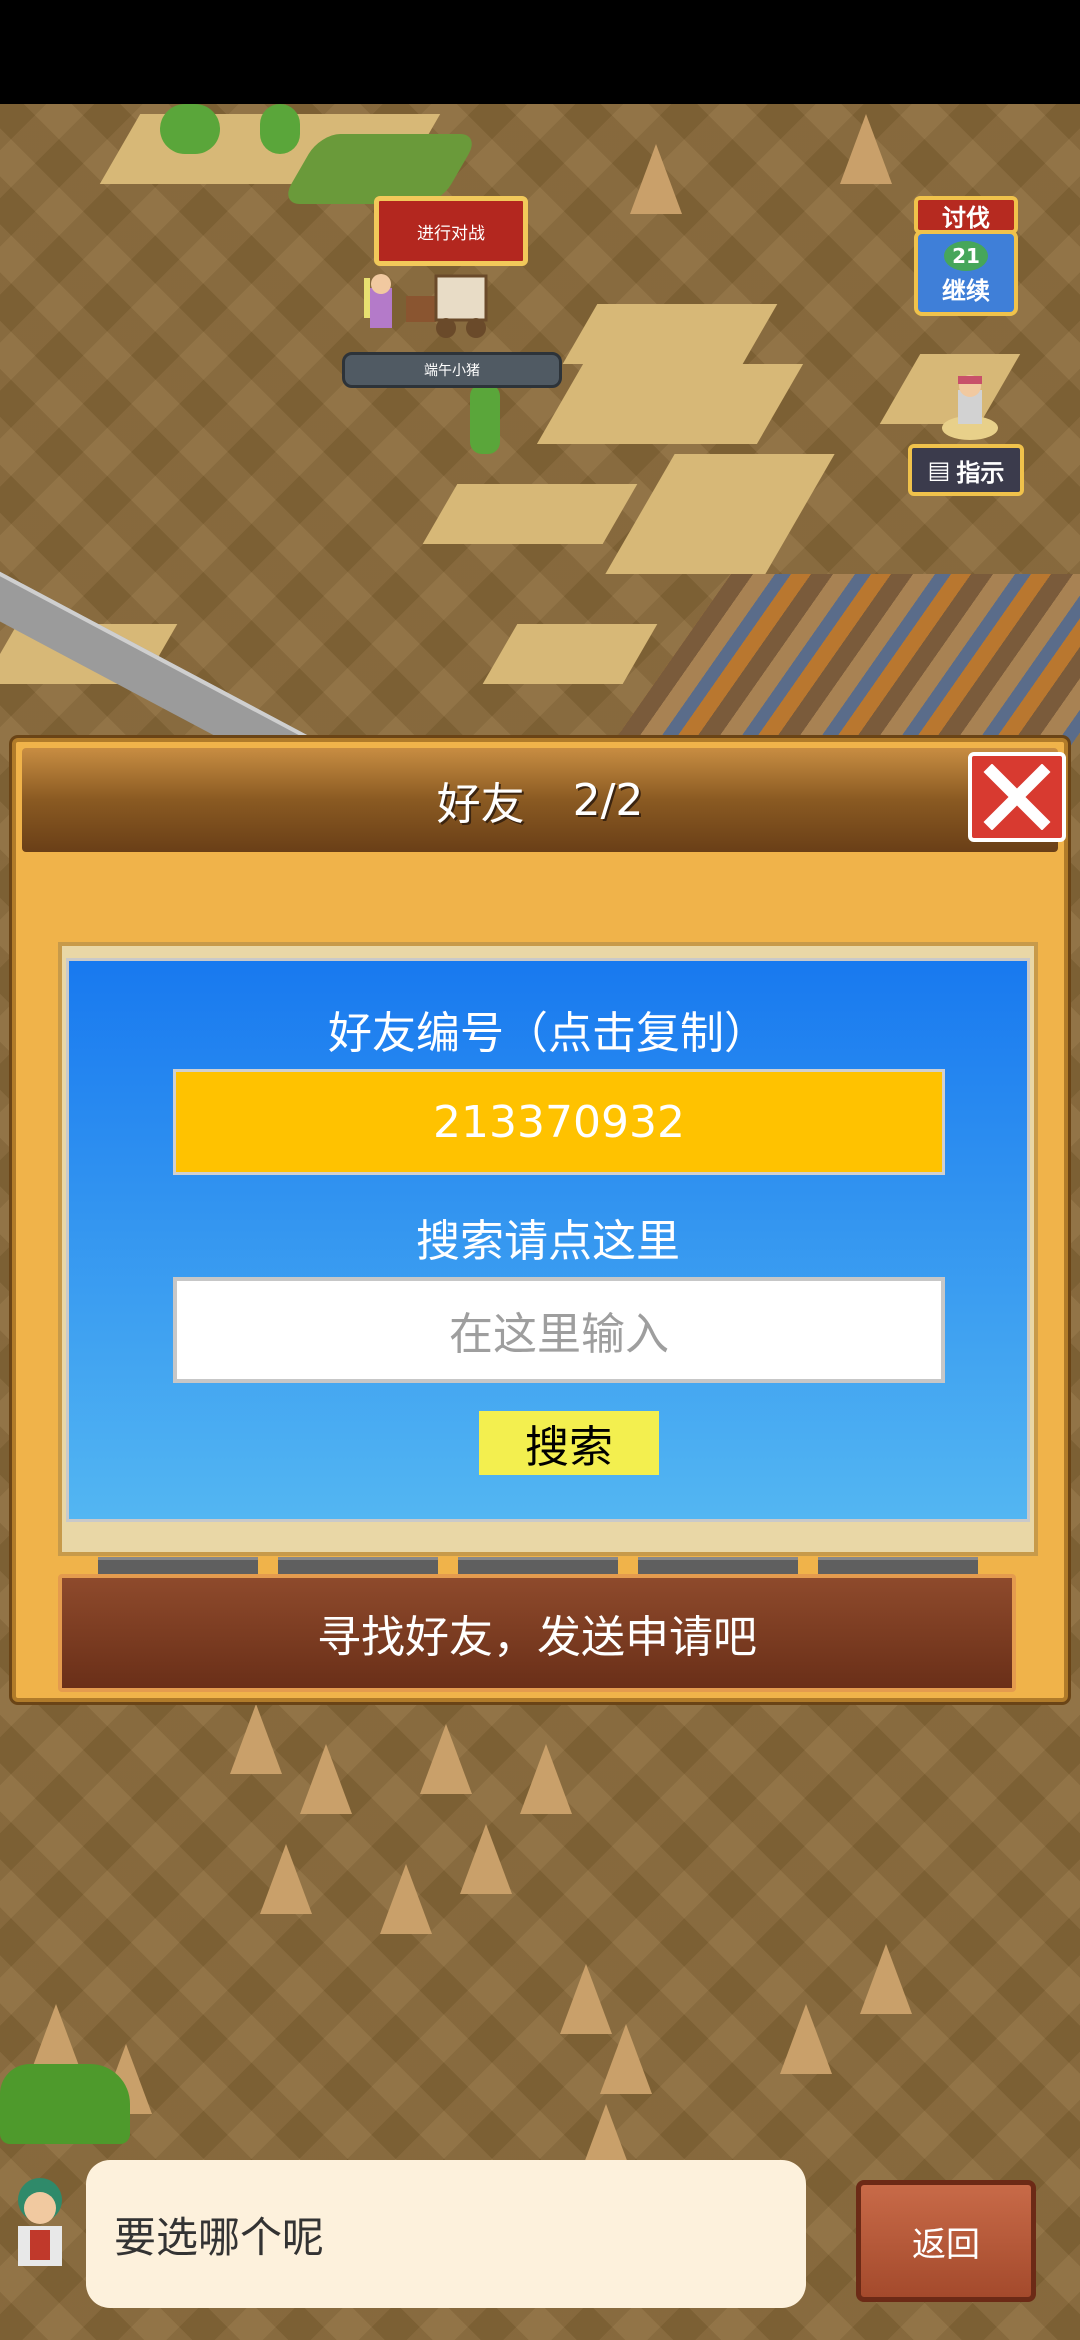  I want to click on hint-button: ▤ 指示, so click(966, 470).